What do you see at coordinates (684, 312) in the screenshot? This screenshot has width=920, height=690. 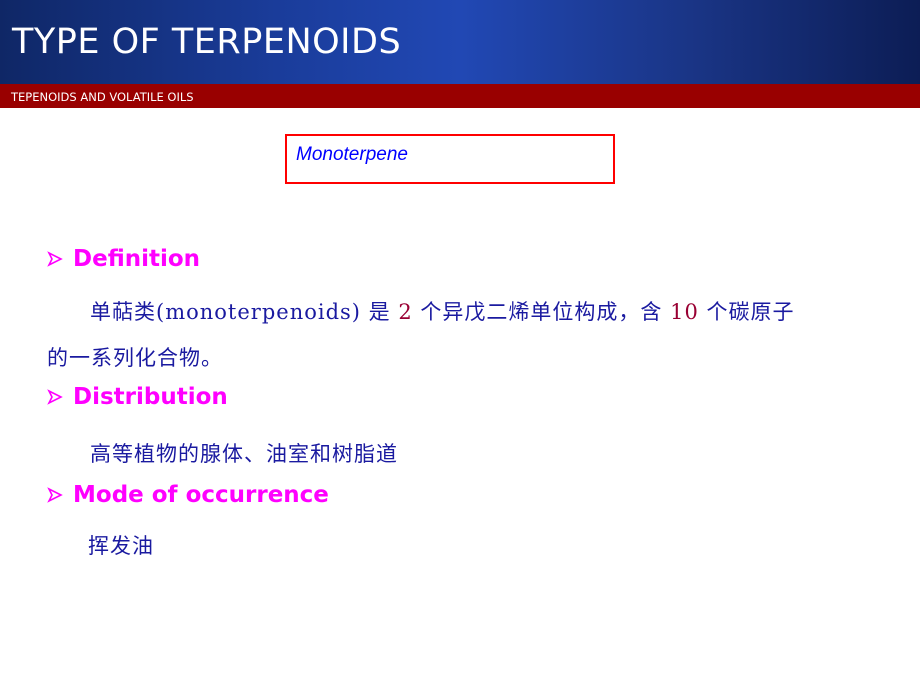 I see `carbon-count: 10` at bounding box center [684, 312].